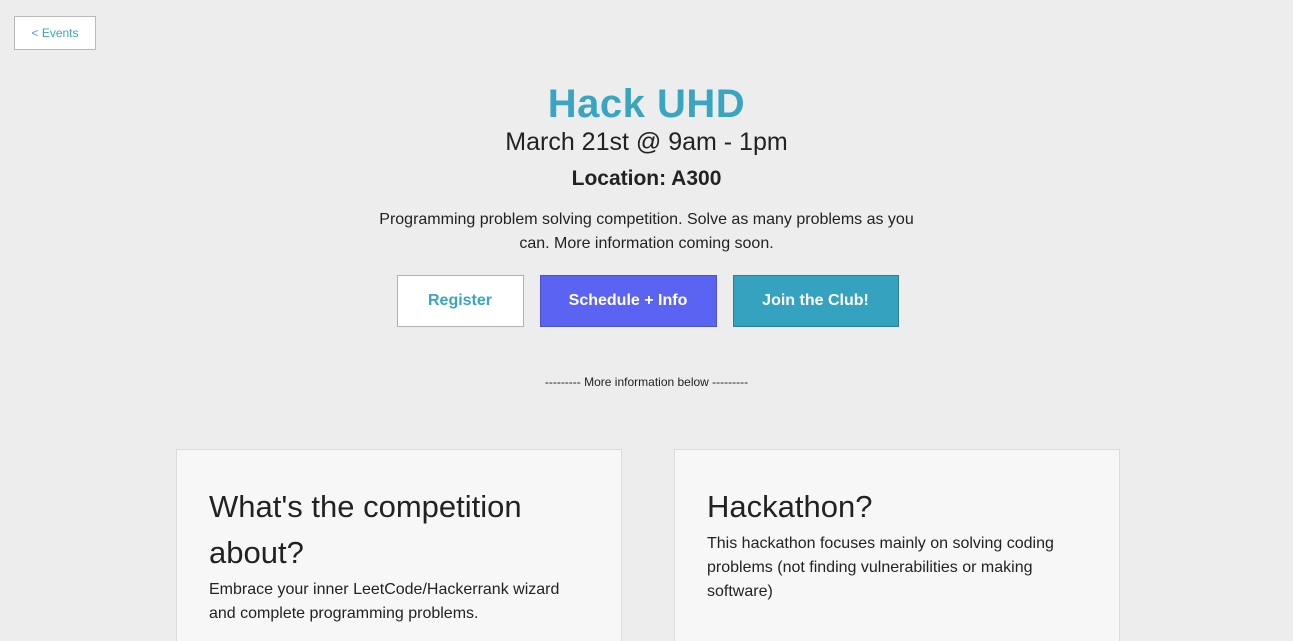 The image size is (1293, 641). I want to click on event-title: Hack UHD, so click(646, 104).